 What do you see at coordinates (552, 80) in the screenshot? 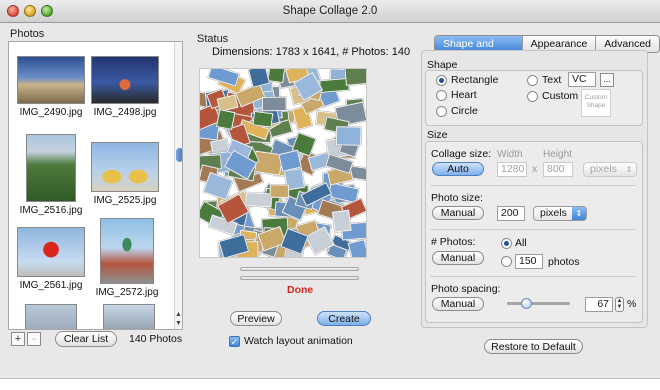
I see `shape-text-label: Text` at bounding box center [552, 80].